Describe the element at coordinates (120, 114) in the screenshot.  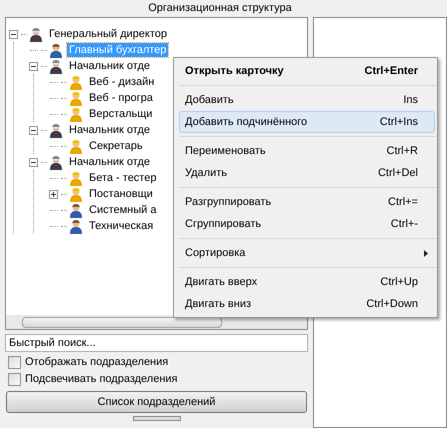
I see `tree-item: Верстальщи` at that location.